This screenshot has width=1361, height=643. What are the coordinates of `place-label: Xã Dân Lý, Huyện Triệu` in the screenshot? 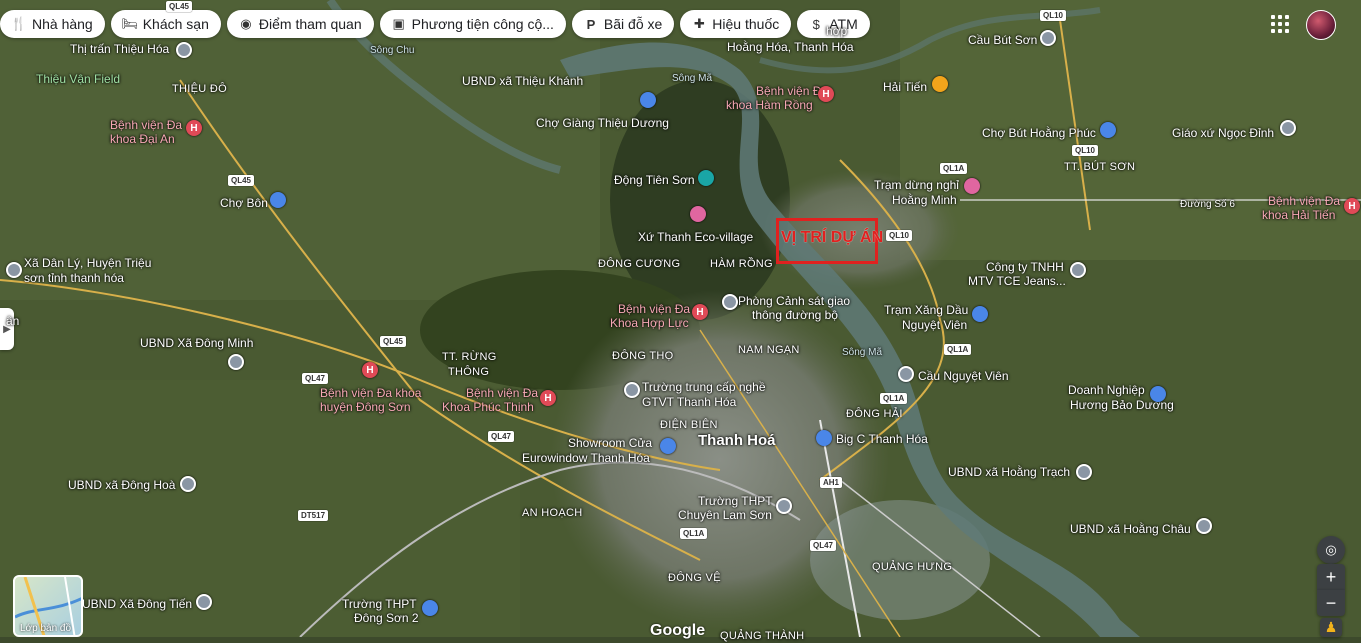 It's located at (87, 263).